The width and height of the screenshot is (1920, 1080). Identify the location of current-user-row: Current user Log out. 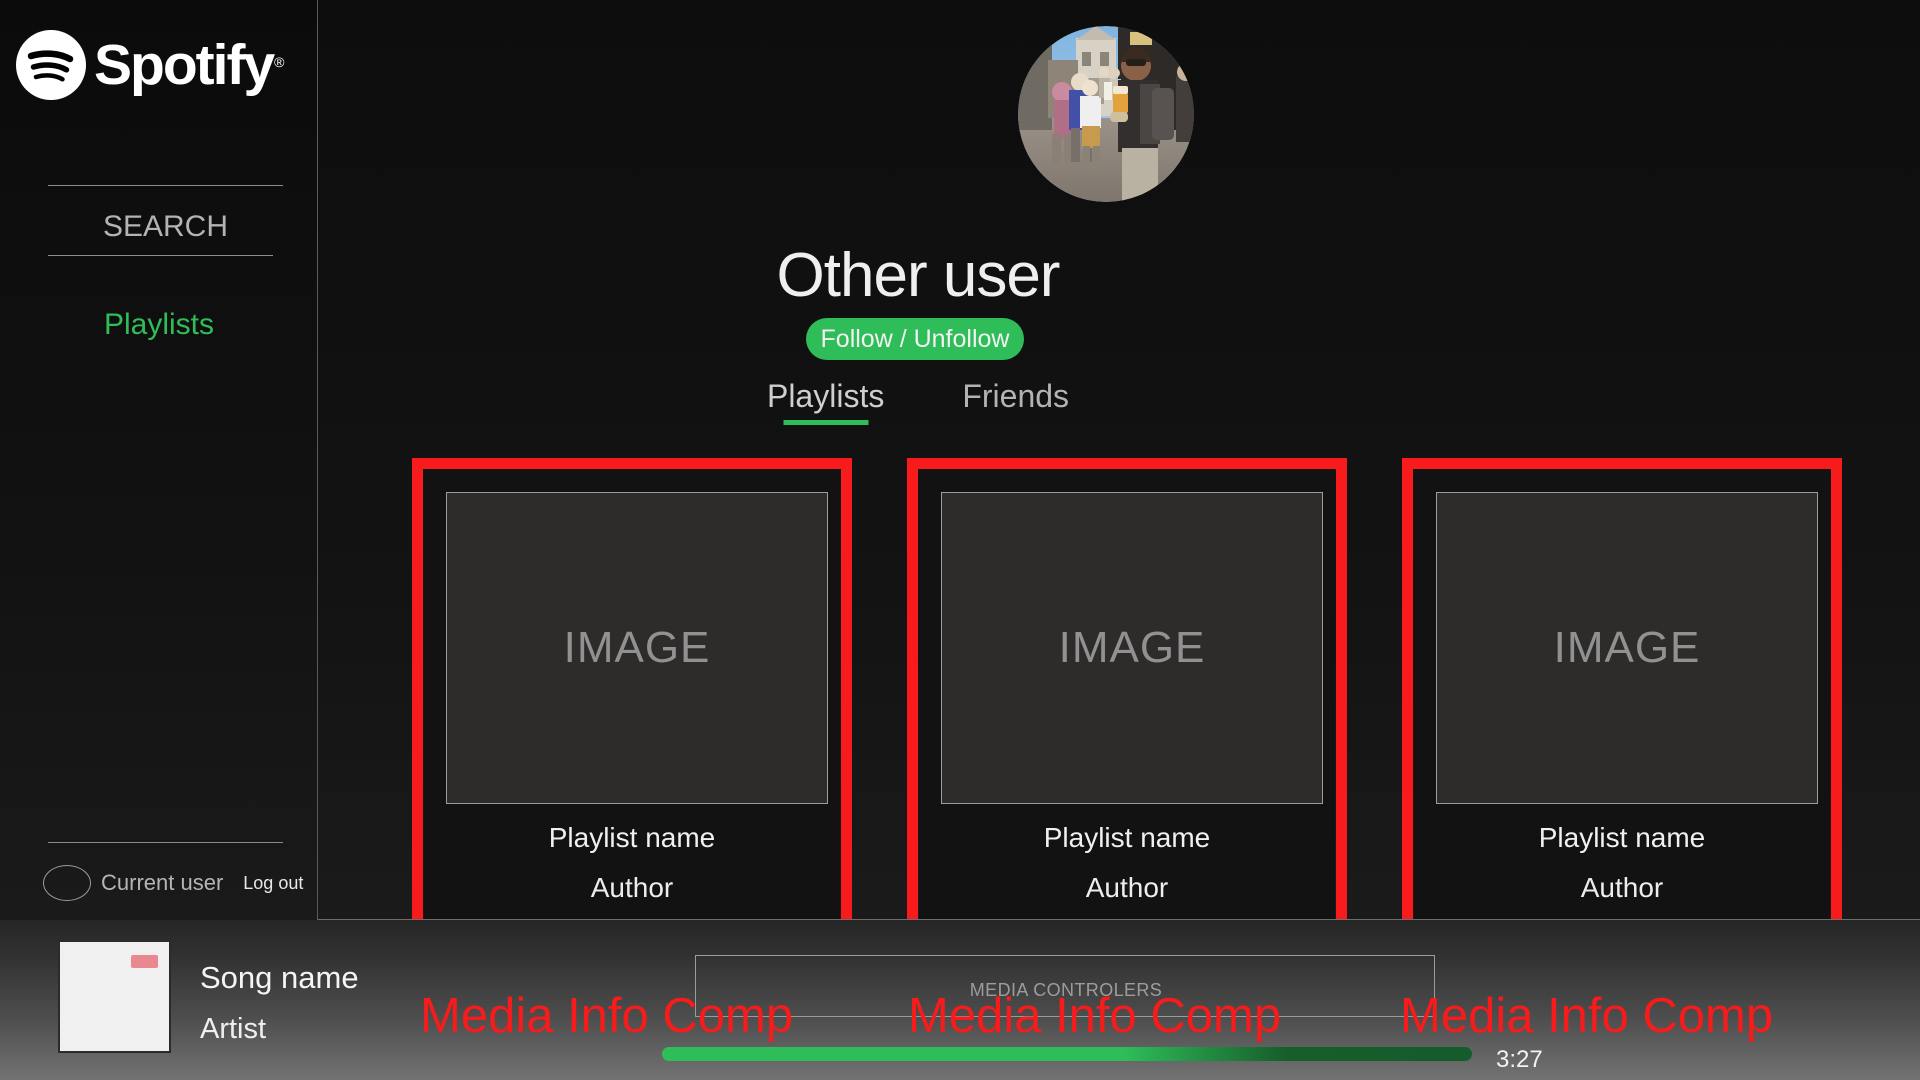
(173, 883).